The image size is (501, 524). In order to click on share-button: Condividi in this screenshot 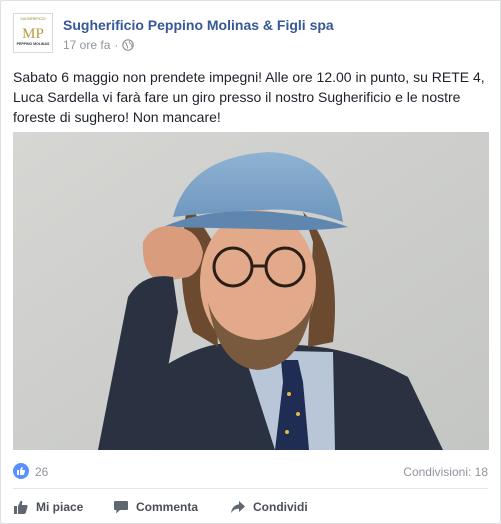, I will do `click(269, 507)`.